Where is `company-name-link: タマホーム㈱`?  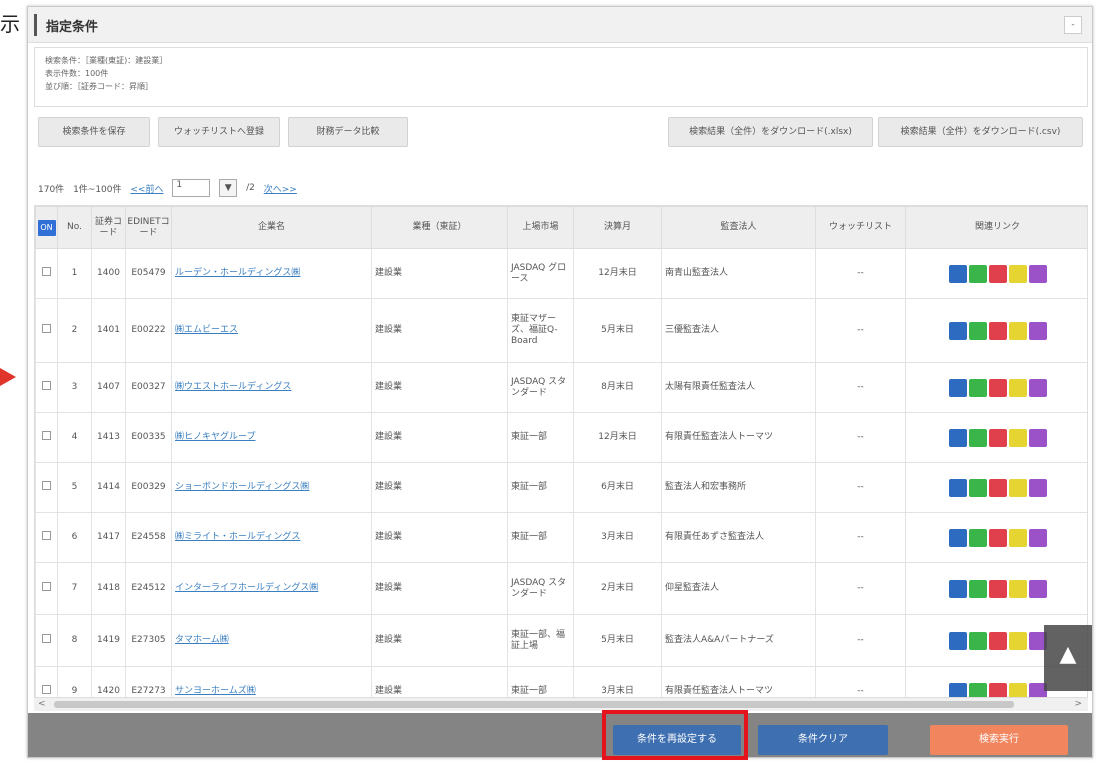
company-name-link: タマホーム㈱ is located at coordinates (271, 640).